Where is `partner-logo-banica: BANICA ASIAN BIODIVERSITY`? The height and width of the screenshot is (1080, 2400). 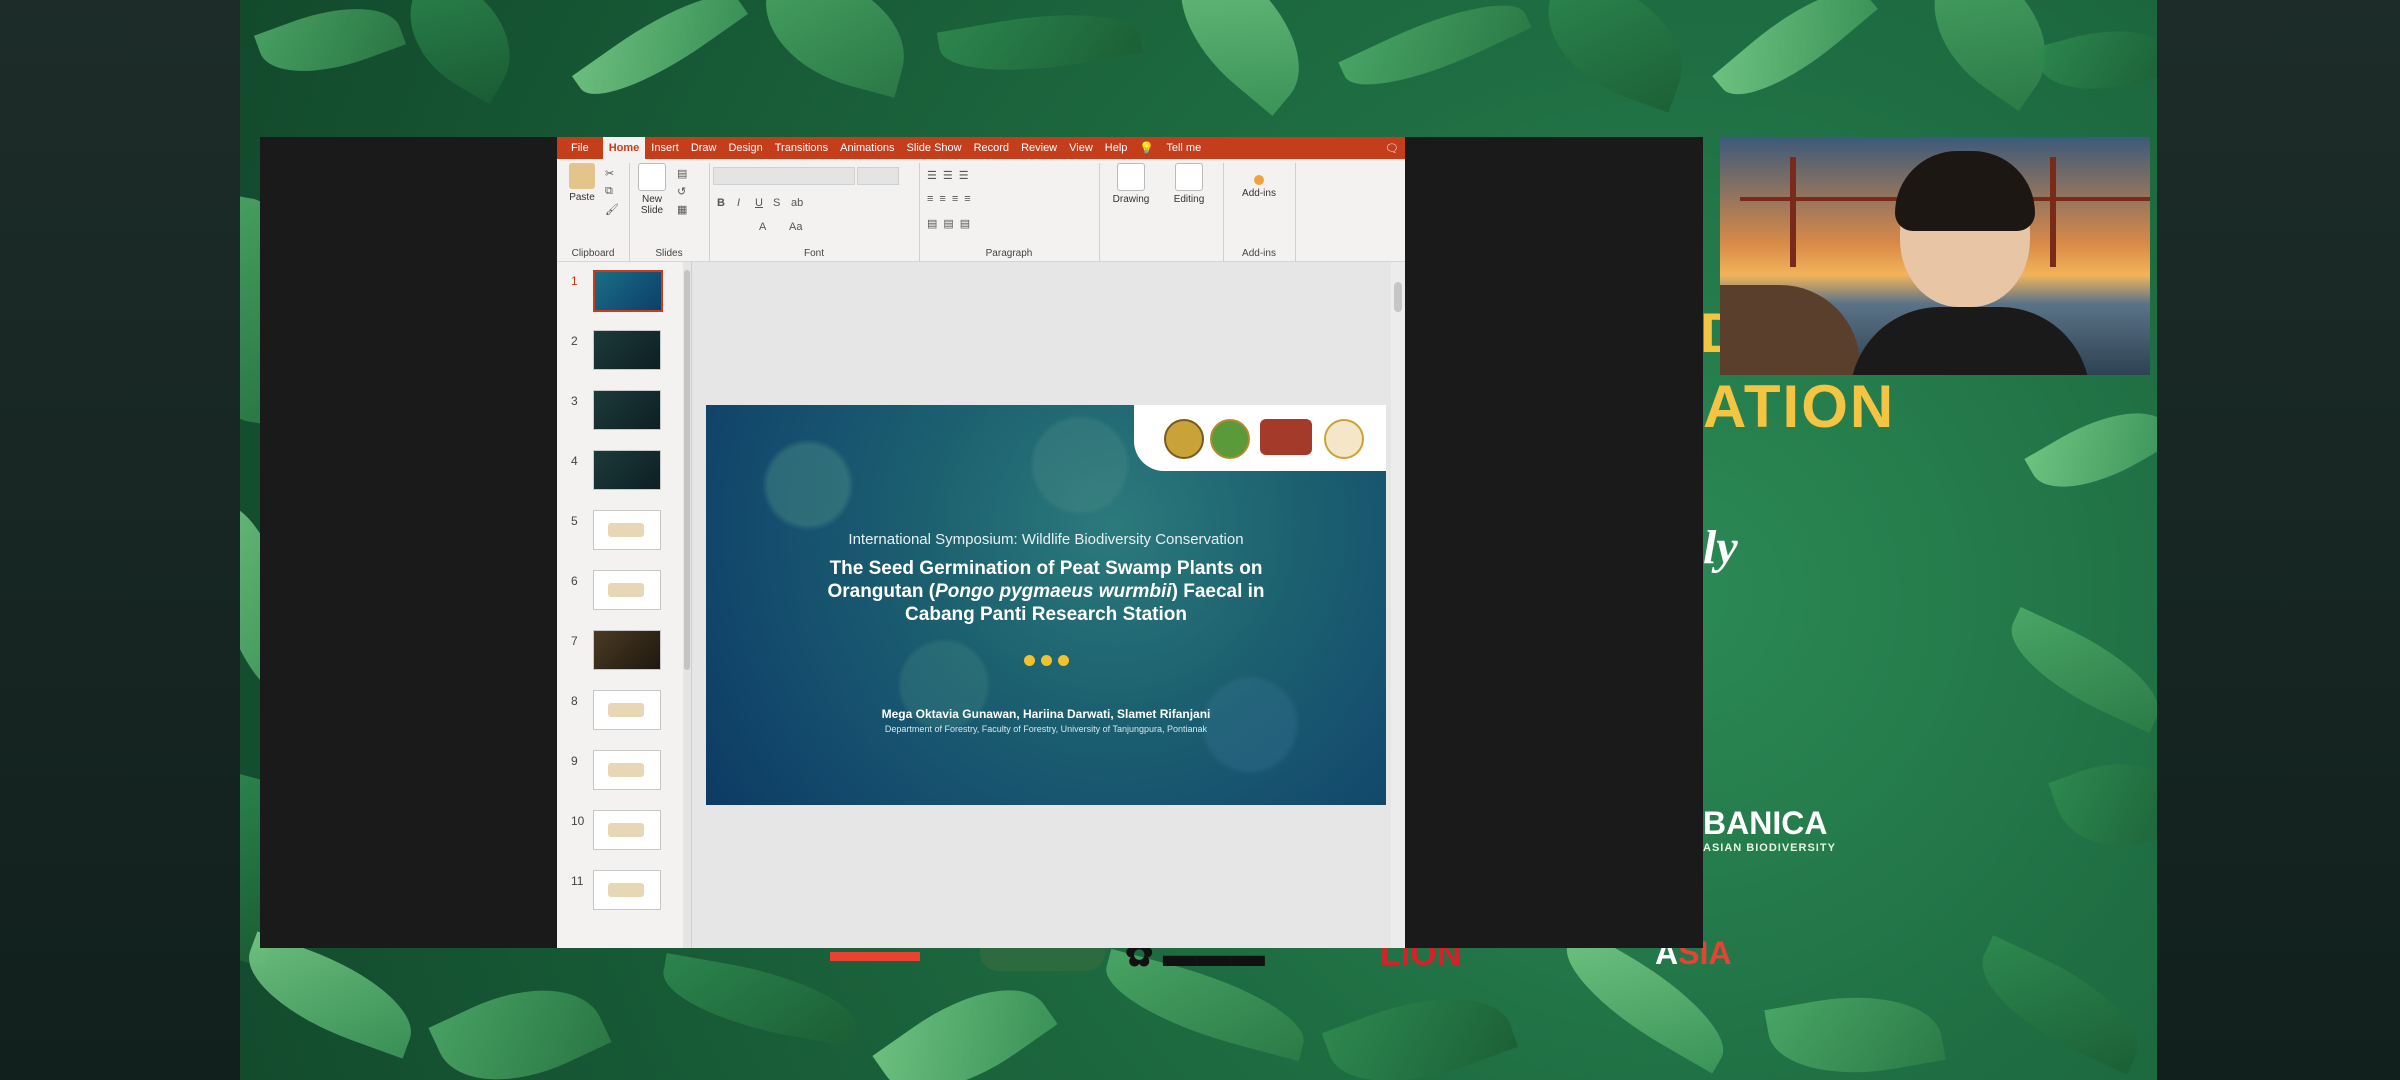 partner-logo-banica: BANICA ASIAN BIODIVERSITY is located at coordinates (1769, 829).